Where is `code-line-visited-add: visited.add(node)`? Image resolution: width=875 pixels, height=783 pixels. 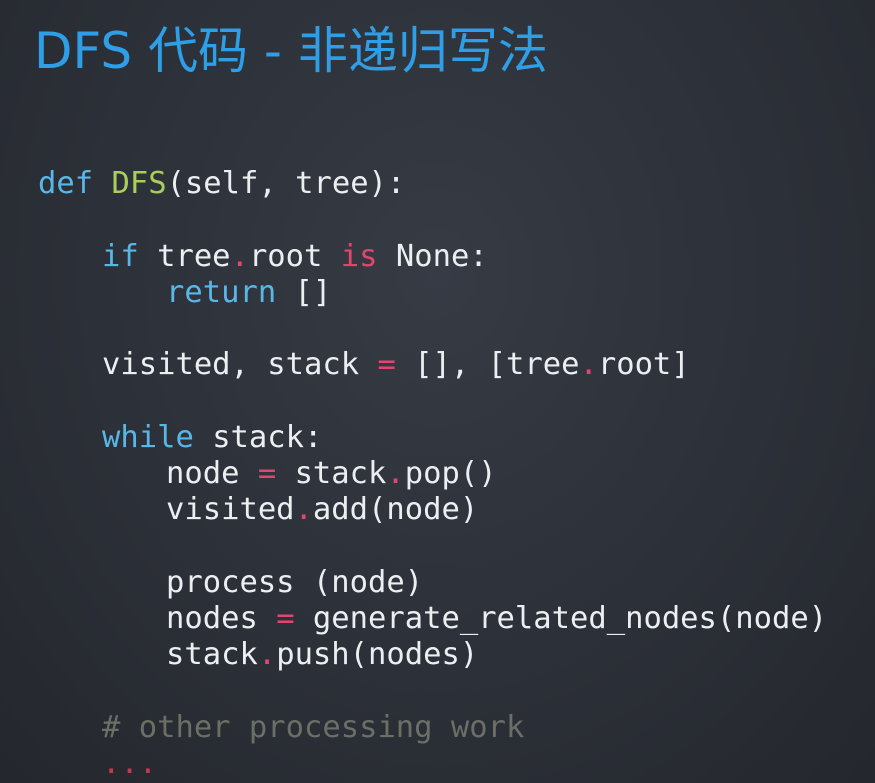
code-line-visited-add: visited.add(node) is located at coordinates (322, 510).